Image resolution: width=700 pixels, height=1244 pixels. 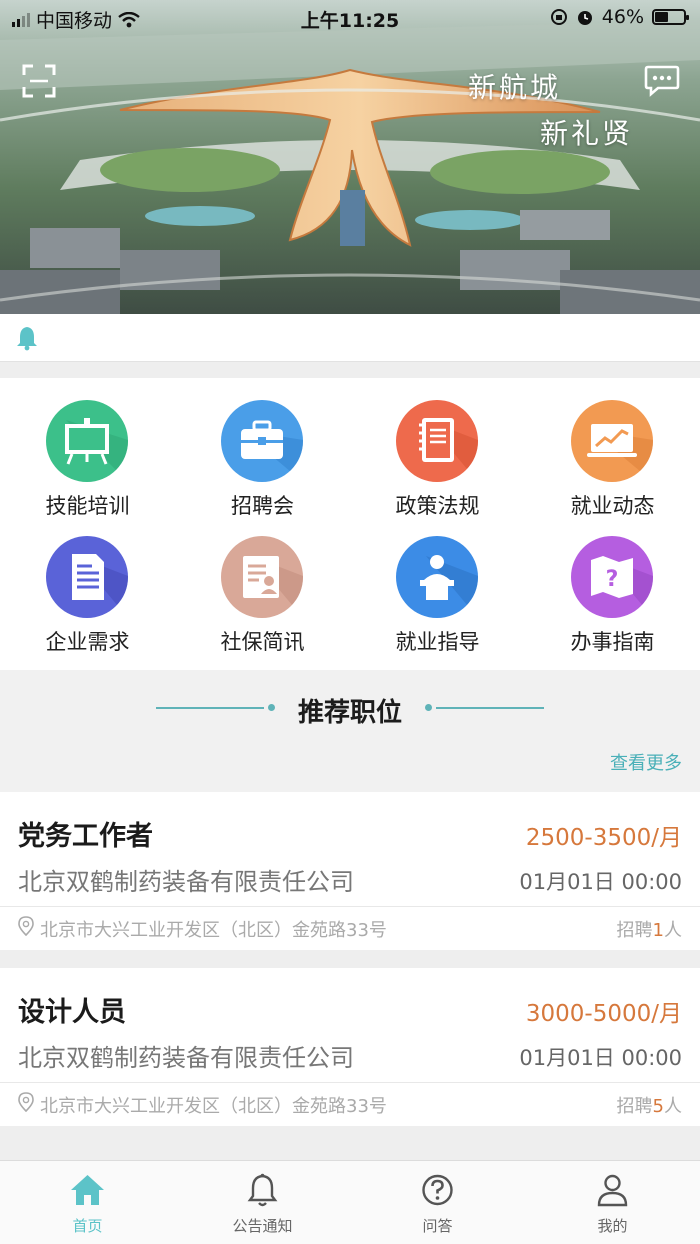 I want to click on home-icon, so click(x=87, y=1190).